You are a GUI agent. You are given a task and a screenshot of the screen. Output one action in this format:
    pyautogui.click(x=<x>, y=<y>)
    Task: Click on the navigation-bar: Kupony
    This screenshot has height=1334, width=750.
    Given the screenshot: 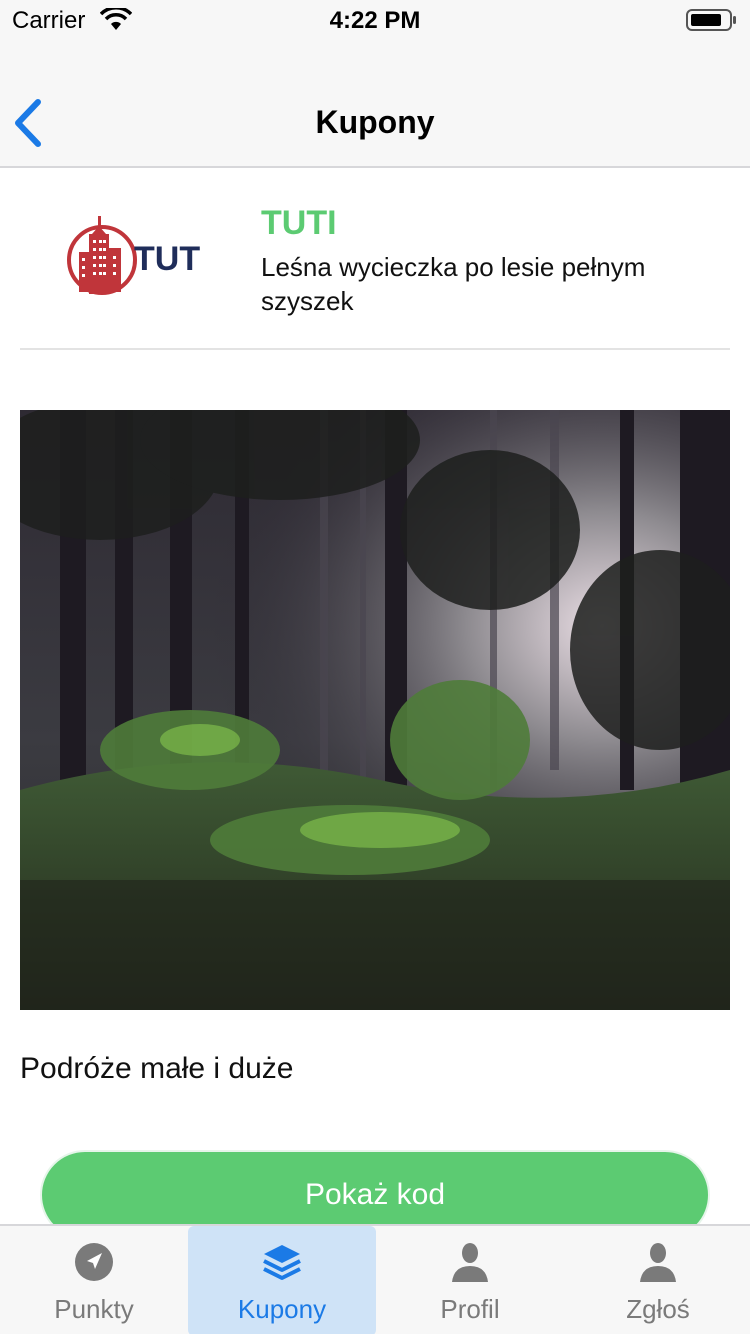 What is the action you would take?
    pyautogui.click(x=375, y=104)
    